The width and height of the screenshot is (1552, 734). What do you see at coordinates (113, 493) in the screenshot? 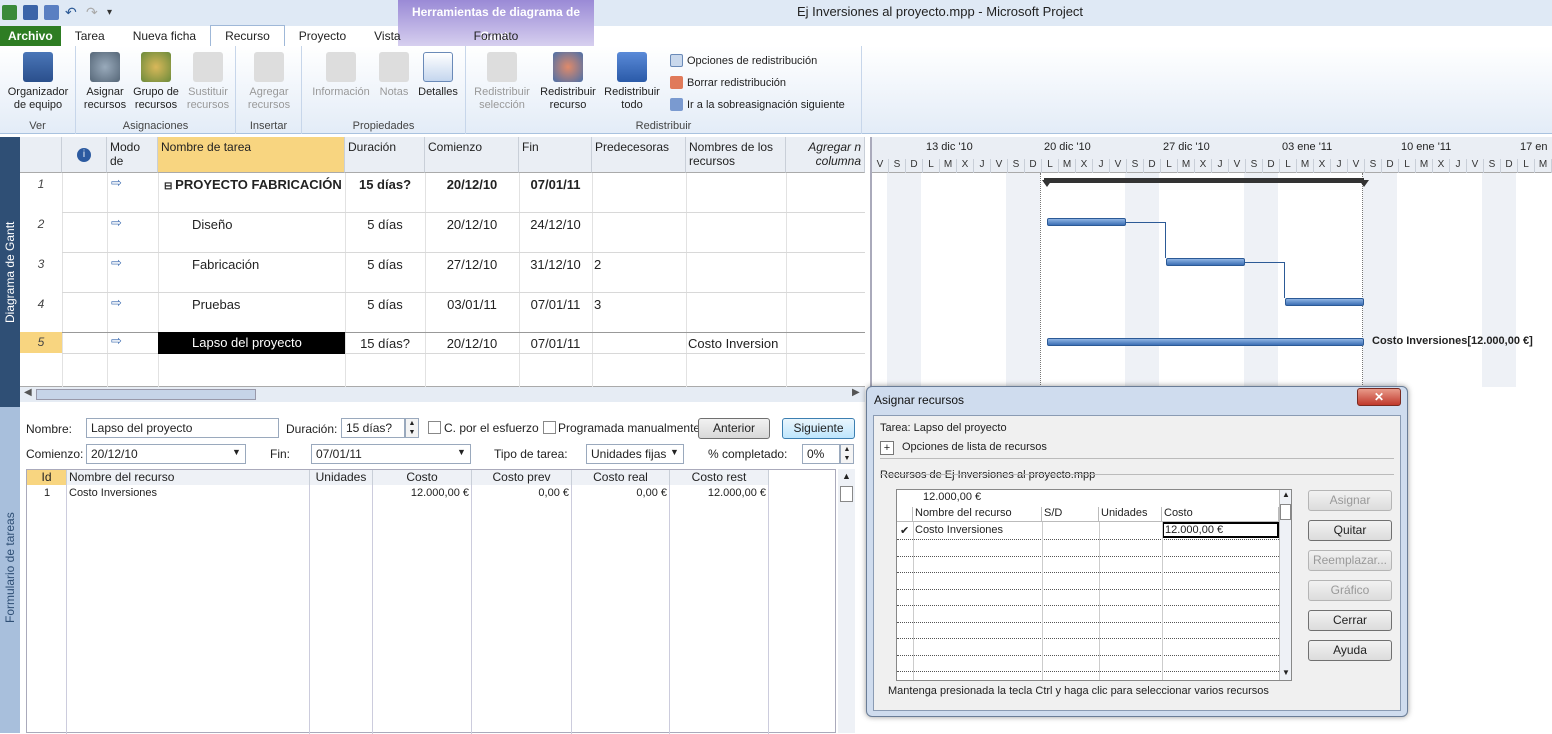
I see `resource-row-name: Costo Inversiones` at bounding box center [113, 493].